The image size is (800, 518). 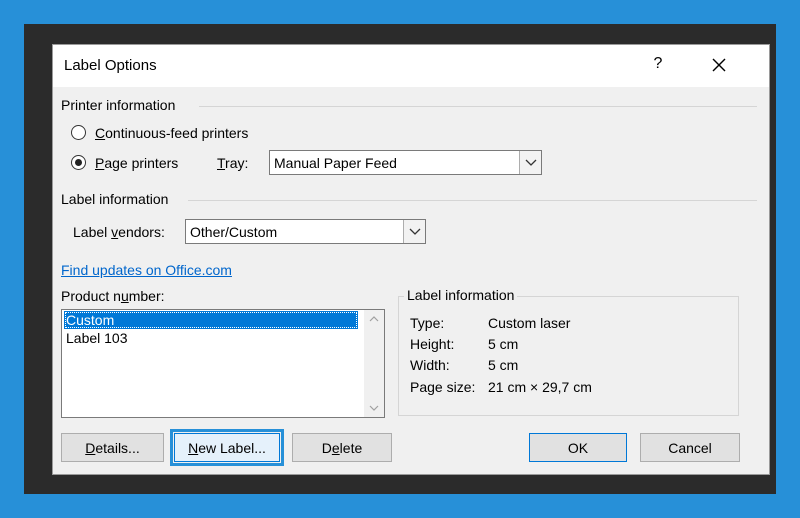 I want to click on close-button, so click(x=719, y=65).